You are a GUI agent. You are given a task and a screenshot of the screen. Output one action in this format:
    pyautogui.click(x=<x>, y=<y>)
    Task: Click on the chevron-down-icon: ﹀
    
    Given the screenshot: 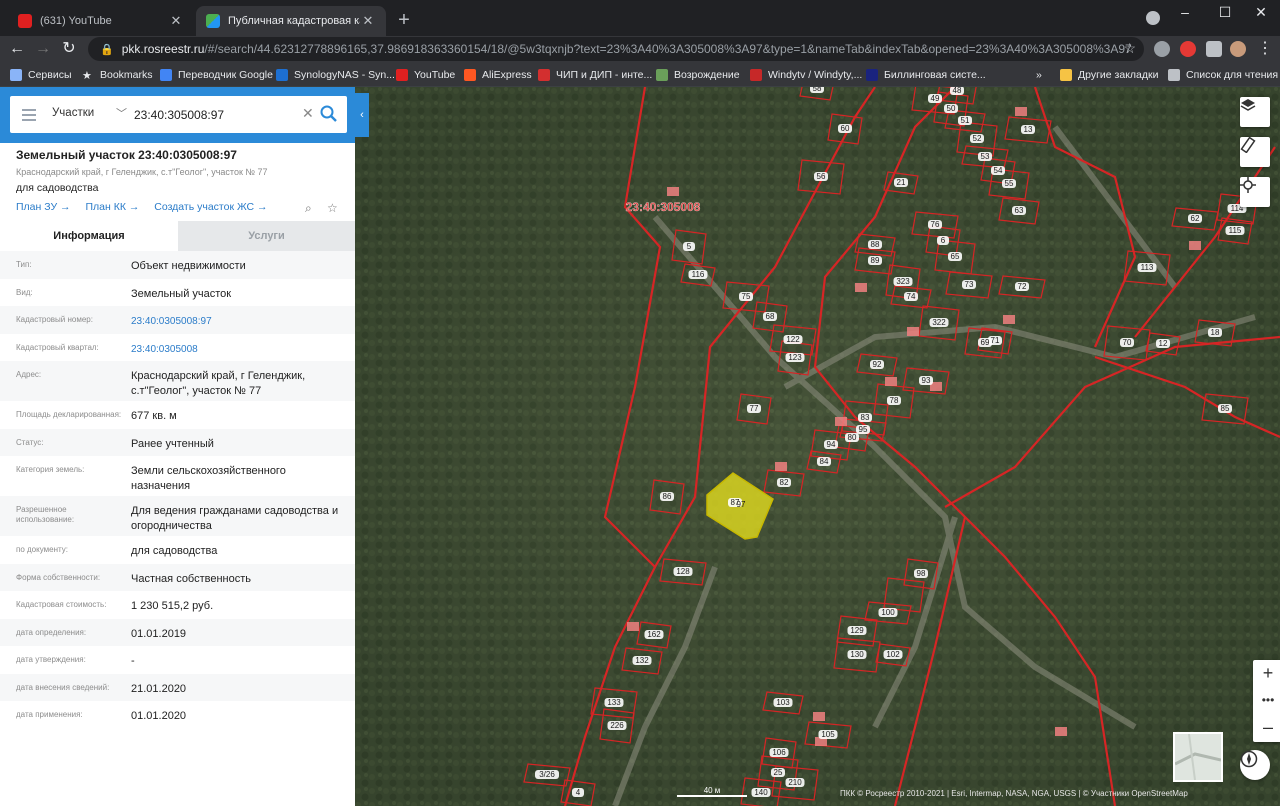 What is the action you would take?
    pyautogui.click(x=121, y=113)
    